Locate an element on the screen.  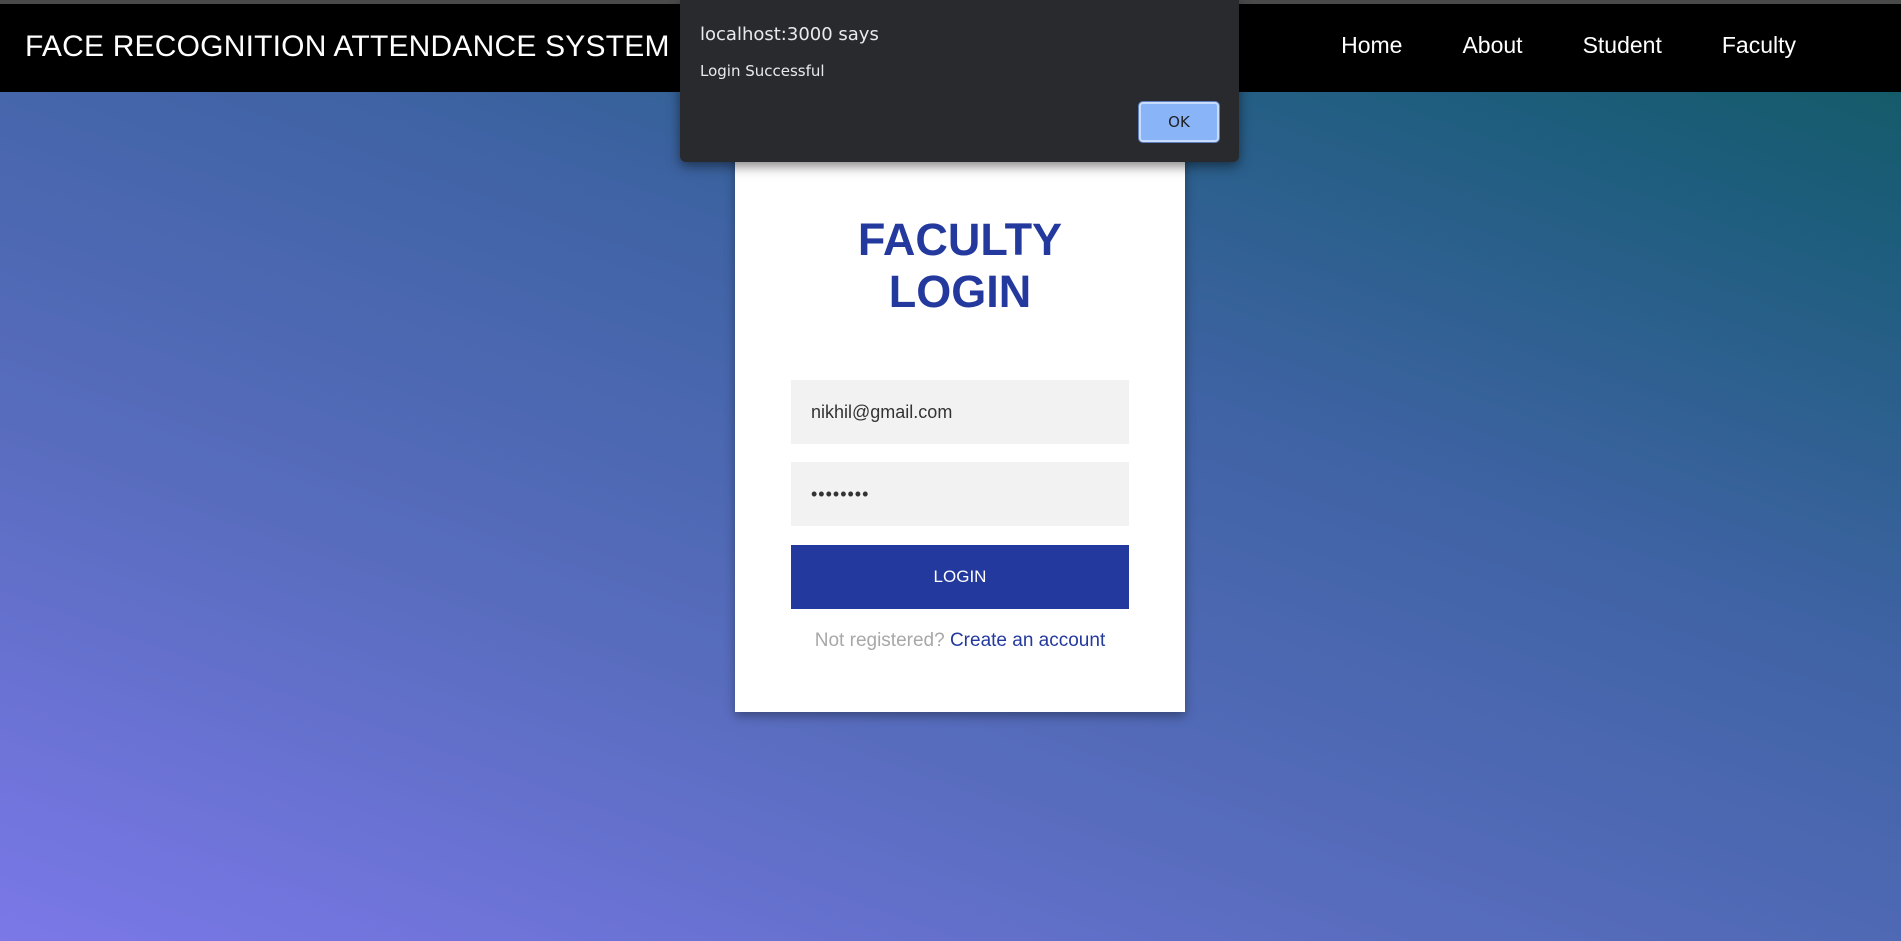
create-account-link: Create an account is located at coordinates (1027, 640).